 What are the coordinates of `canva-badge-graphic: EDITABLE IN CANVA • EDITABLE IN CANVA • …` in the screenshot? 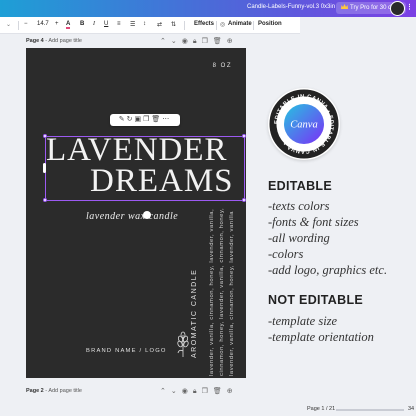 It's located at (304, 124).